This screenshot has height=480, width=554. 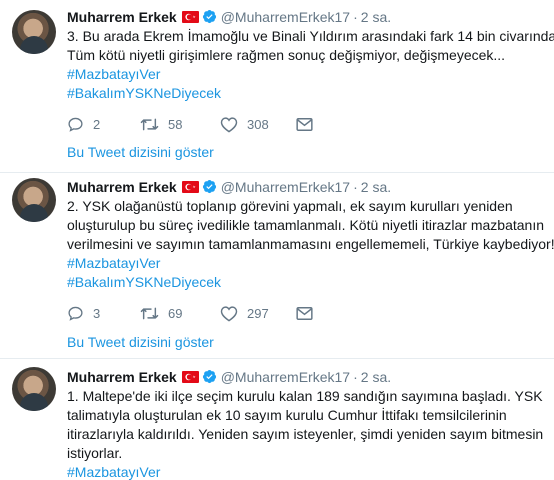 I want to click on like-button: 297, so click(x=244, y=313).